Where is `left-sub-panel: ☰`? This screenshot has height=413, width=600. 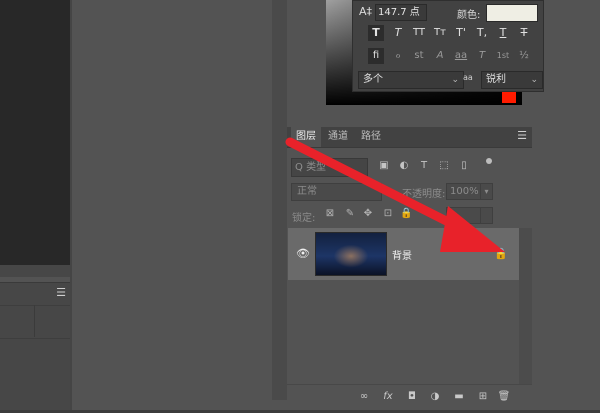
left-sub-panel: ☰ is located at coordinates (35, 346).